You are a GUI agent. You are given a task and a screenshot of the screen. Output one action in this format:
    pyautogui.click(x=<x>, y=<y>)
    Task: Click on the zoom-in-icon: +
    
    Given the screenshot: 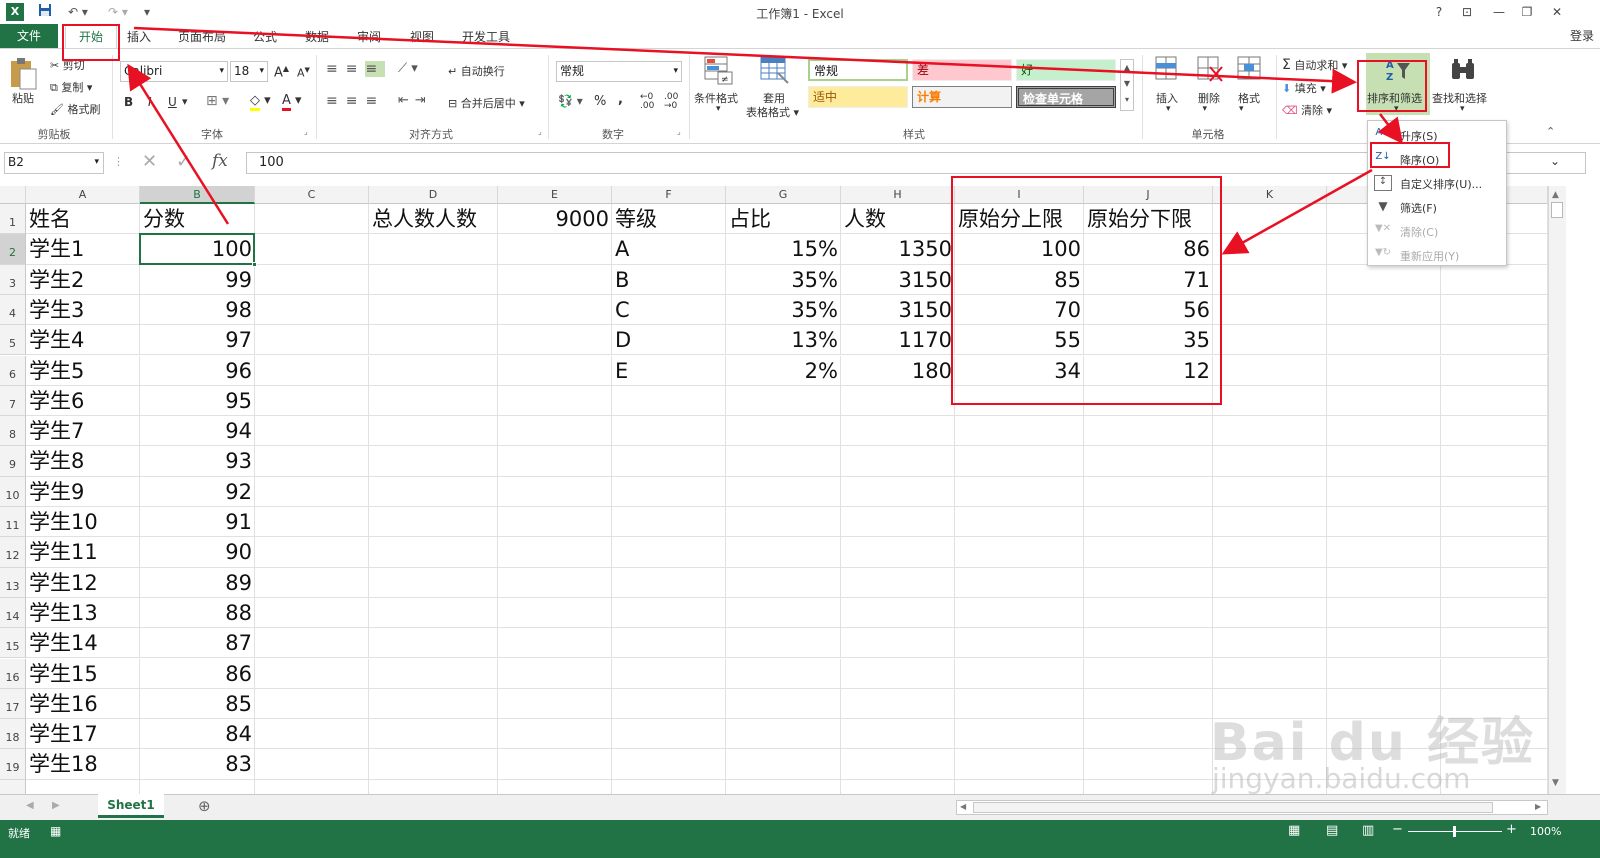 What is the action you would take?
    pyautogui.click(x=1511, y=829)
    